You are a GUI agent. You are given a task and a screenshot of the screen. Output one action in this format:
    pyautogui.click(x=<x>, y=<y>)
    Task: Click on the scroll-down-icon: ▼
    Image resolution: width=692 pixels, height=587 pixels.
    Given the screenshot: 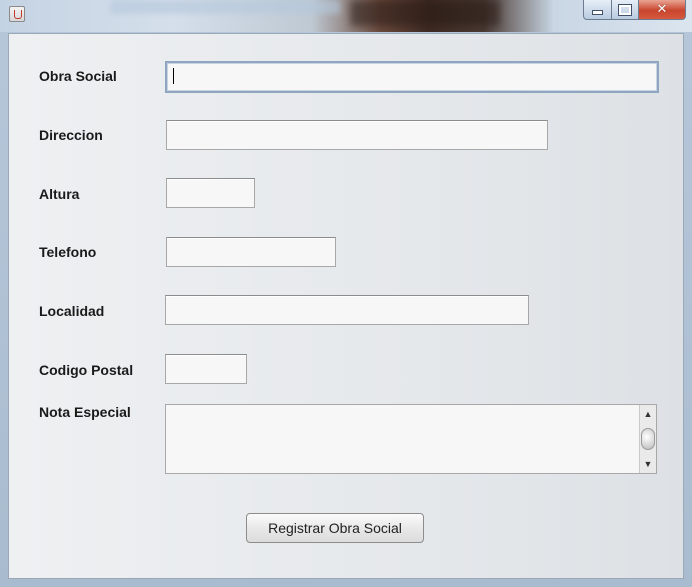 What is the action you would take?
    pyautogui.click(x=648, y=464)
    